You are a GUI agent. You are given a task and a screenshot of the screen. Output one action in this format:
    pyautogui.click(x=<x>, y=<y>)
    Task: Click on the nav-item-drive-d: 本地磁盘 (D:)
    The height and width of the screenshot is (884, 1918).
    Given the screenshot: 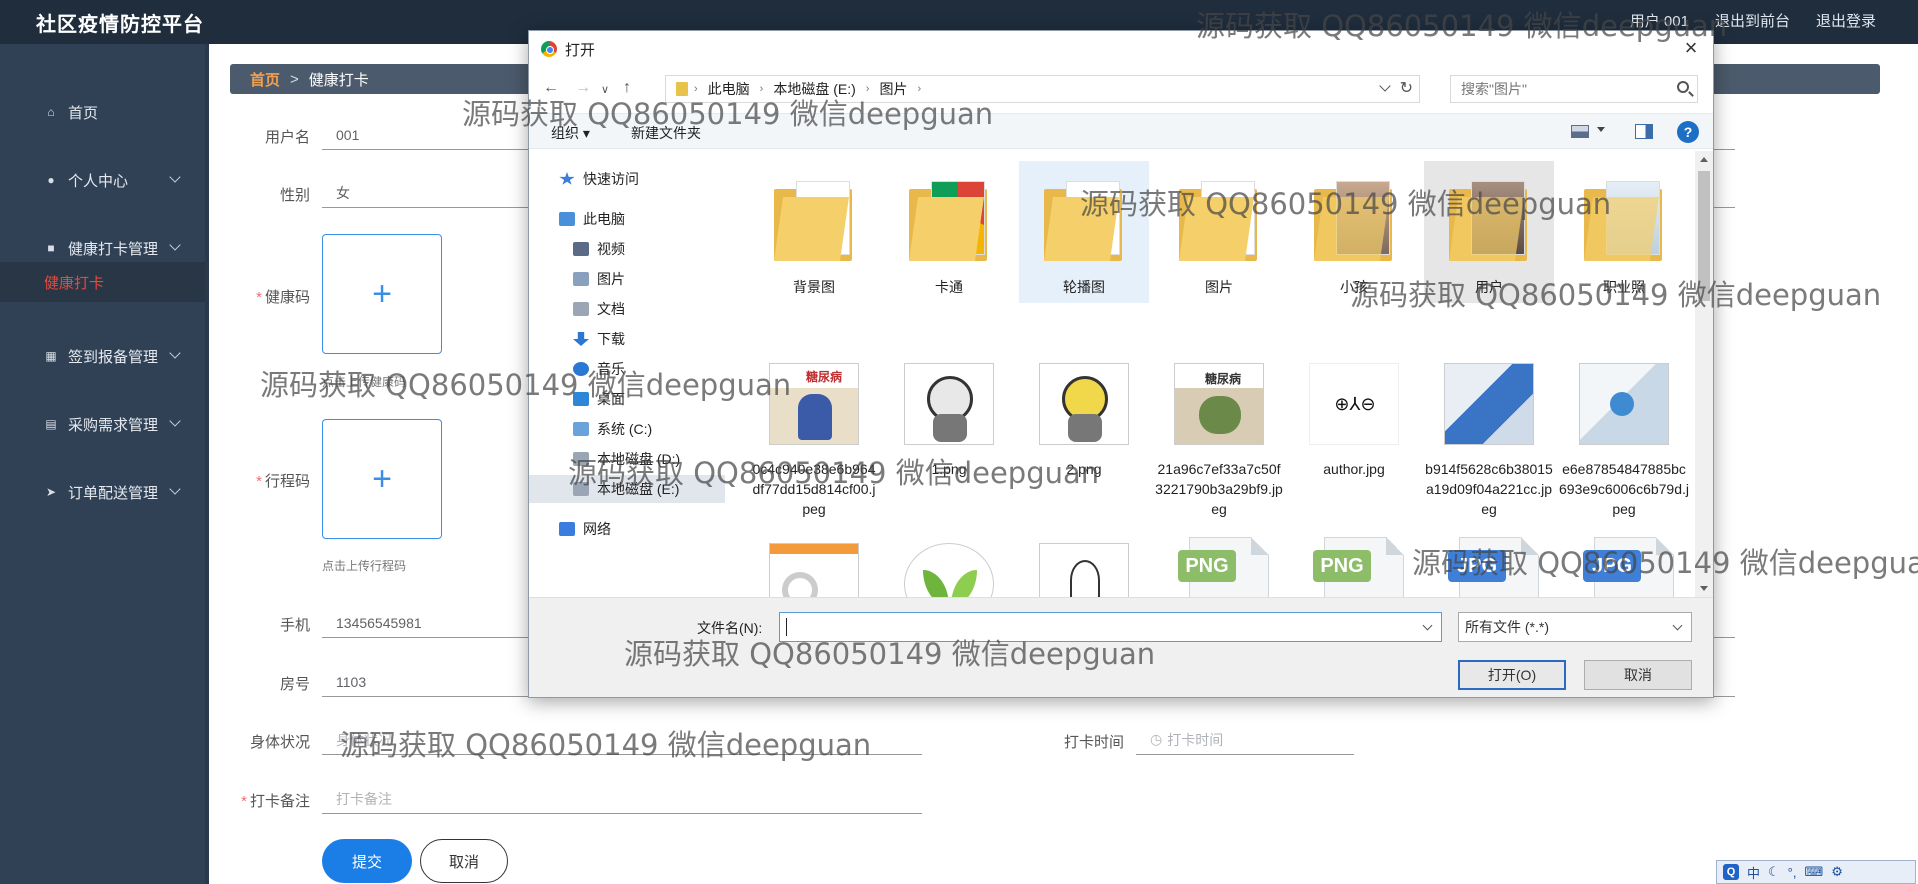 What is the action you would take?
    pyautogui.click(x=626, y=459)
    